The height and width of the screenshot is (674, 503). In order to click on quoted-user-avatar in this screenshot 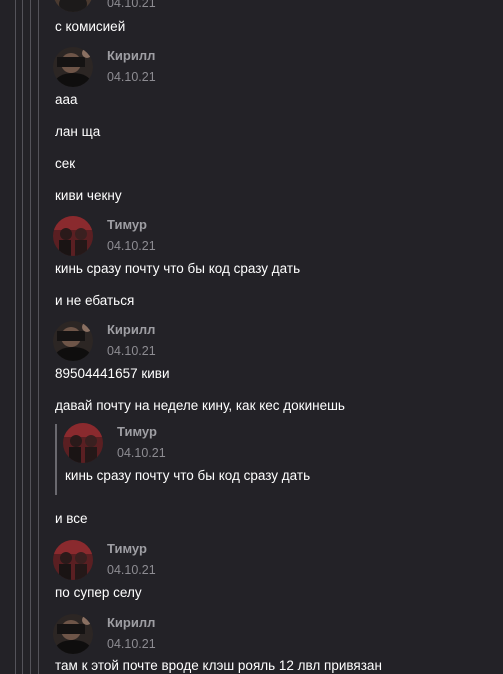, I will do `click(83, 443)`.